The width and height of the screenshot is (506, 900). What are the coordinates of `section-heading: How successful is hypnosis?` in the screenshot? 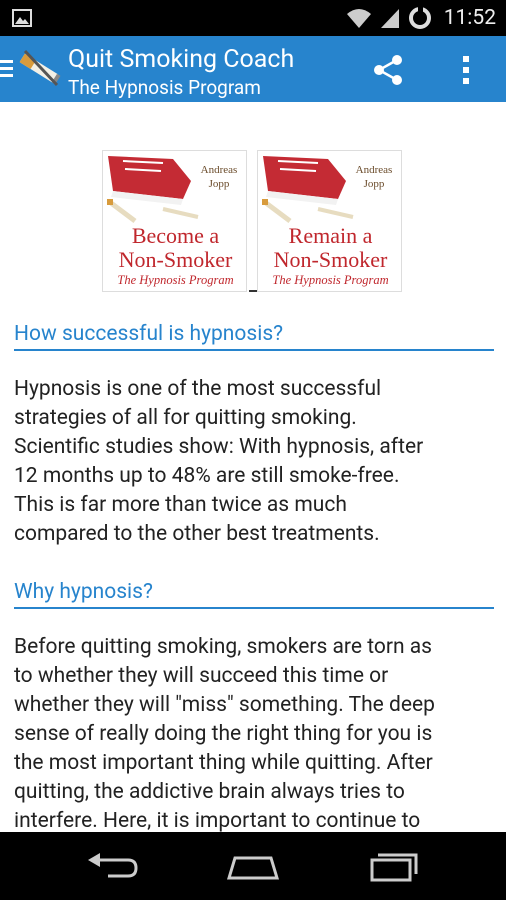 It's located at (254, 336).